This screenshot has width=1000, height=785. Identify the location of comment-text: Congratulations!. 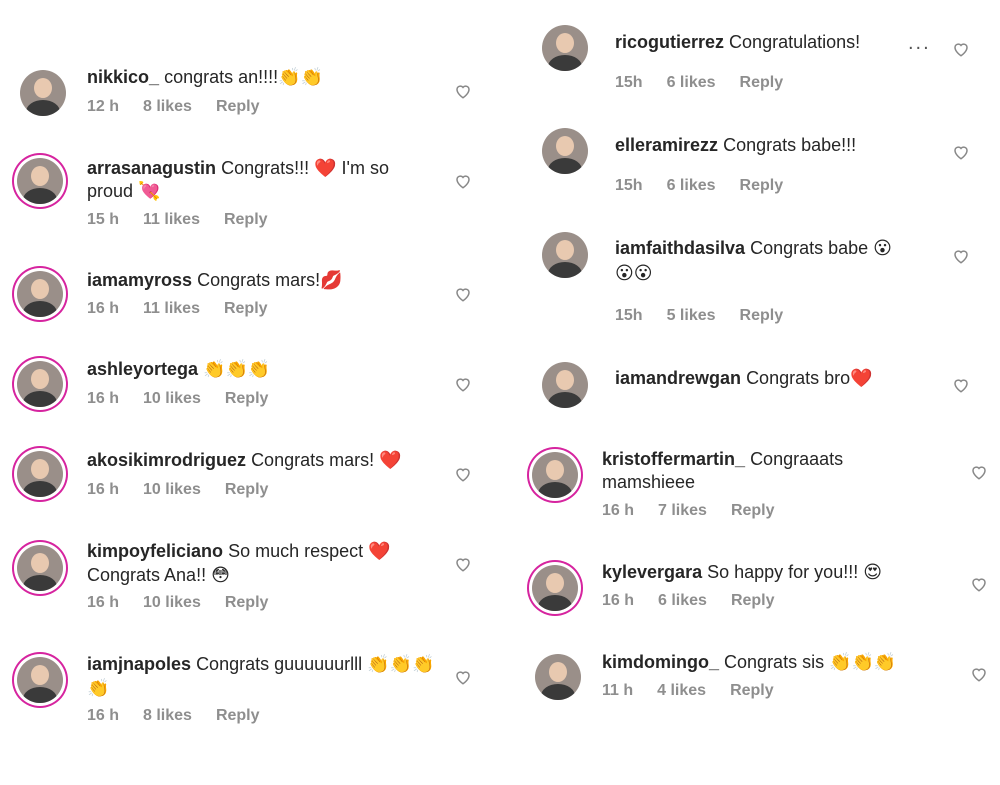
(795, 42).